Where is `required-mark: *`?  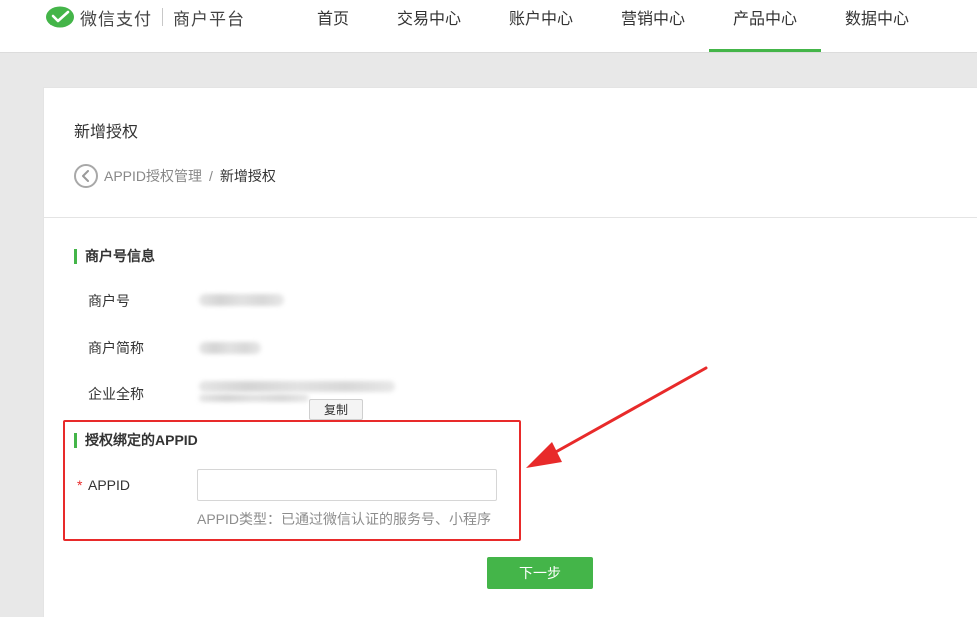 required-mark: * is located at coordinates (80, 485).